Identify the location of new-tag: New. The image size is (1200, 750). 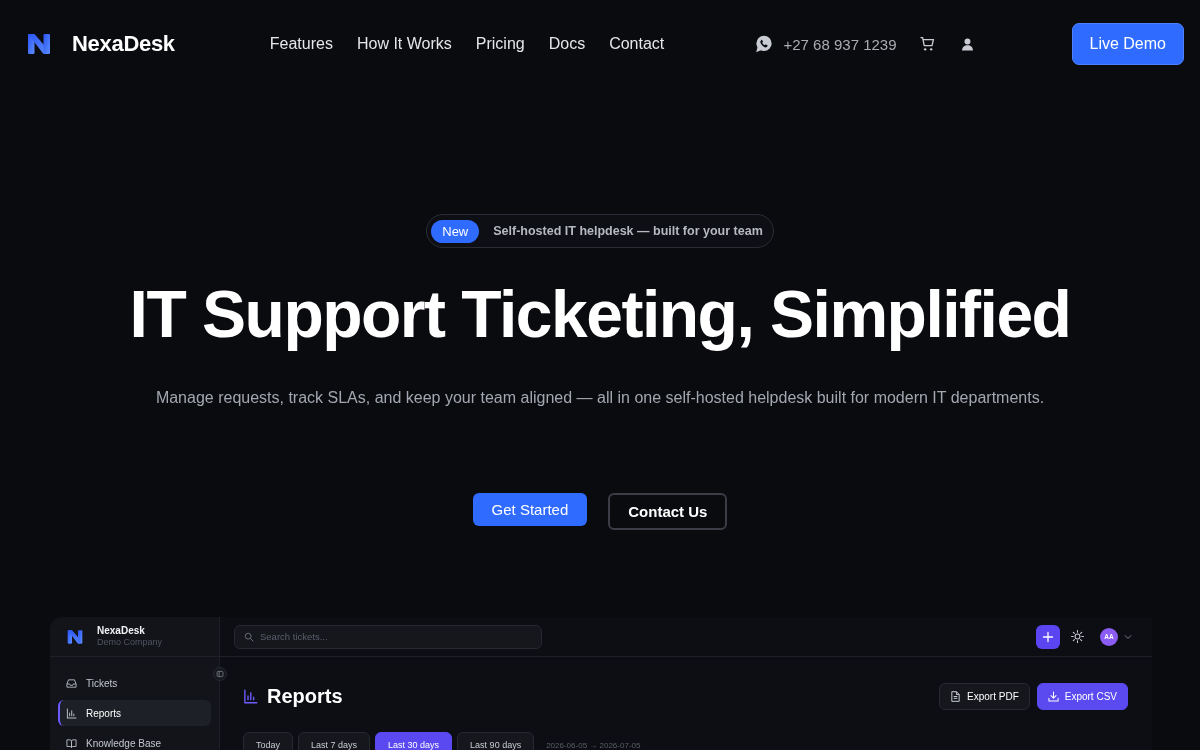
(455, 231).